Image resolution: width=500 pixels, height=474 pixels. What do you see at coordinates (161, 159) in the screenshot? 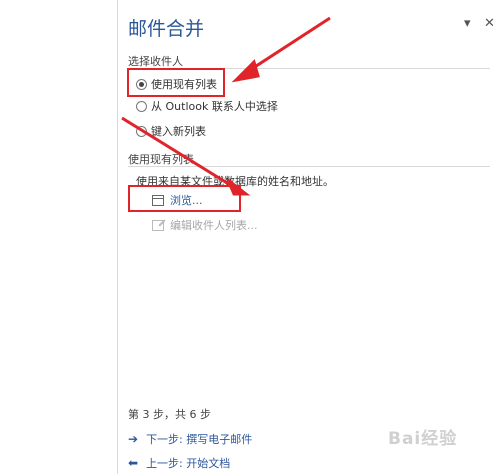
I see `existing-list-heading: 使用现有列表` at bounding box center [161, 159].